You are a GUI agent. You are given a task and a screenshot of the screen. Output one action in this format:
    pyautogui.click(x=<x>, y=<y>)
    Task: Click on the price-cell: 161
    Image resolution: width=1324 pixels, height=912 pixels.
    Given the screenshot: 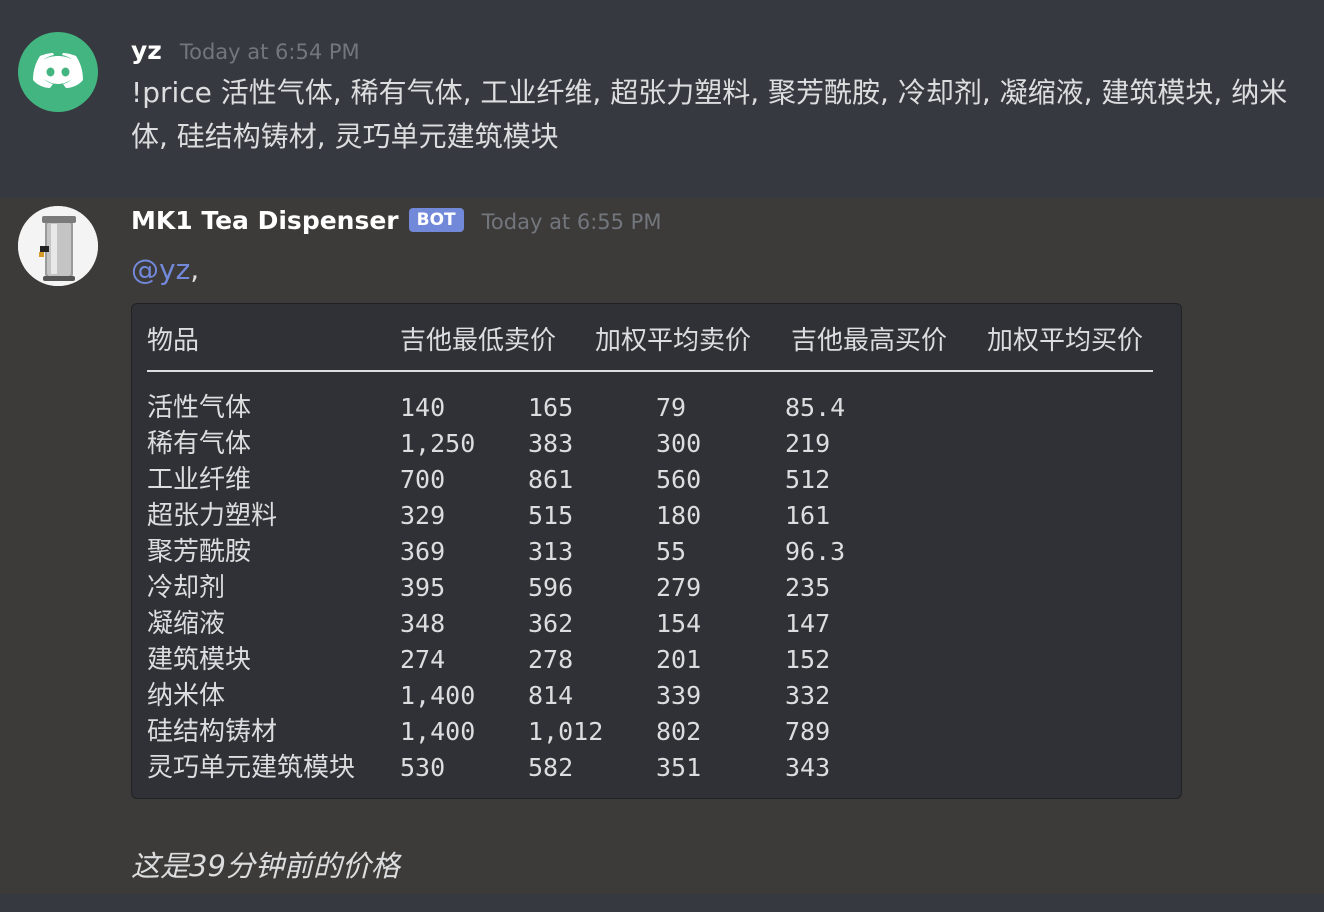 What is the action you would take?
    pyautogui.click(x=808, y=515)
    